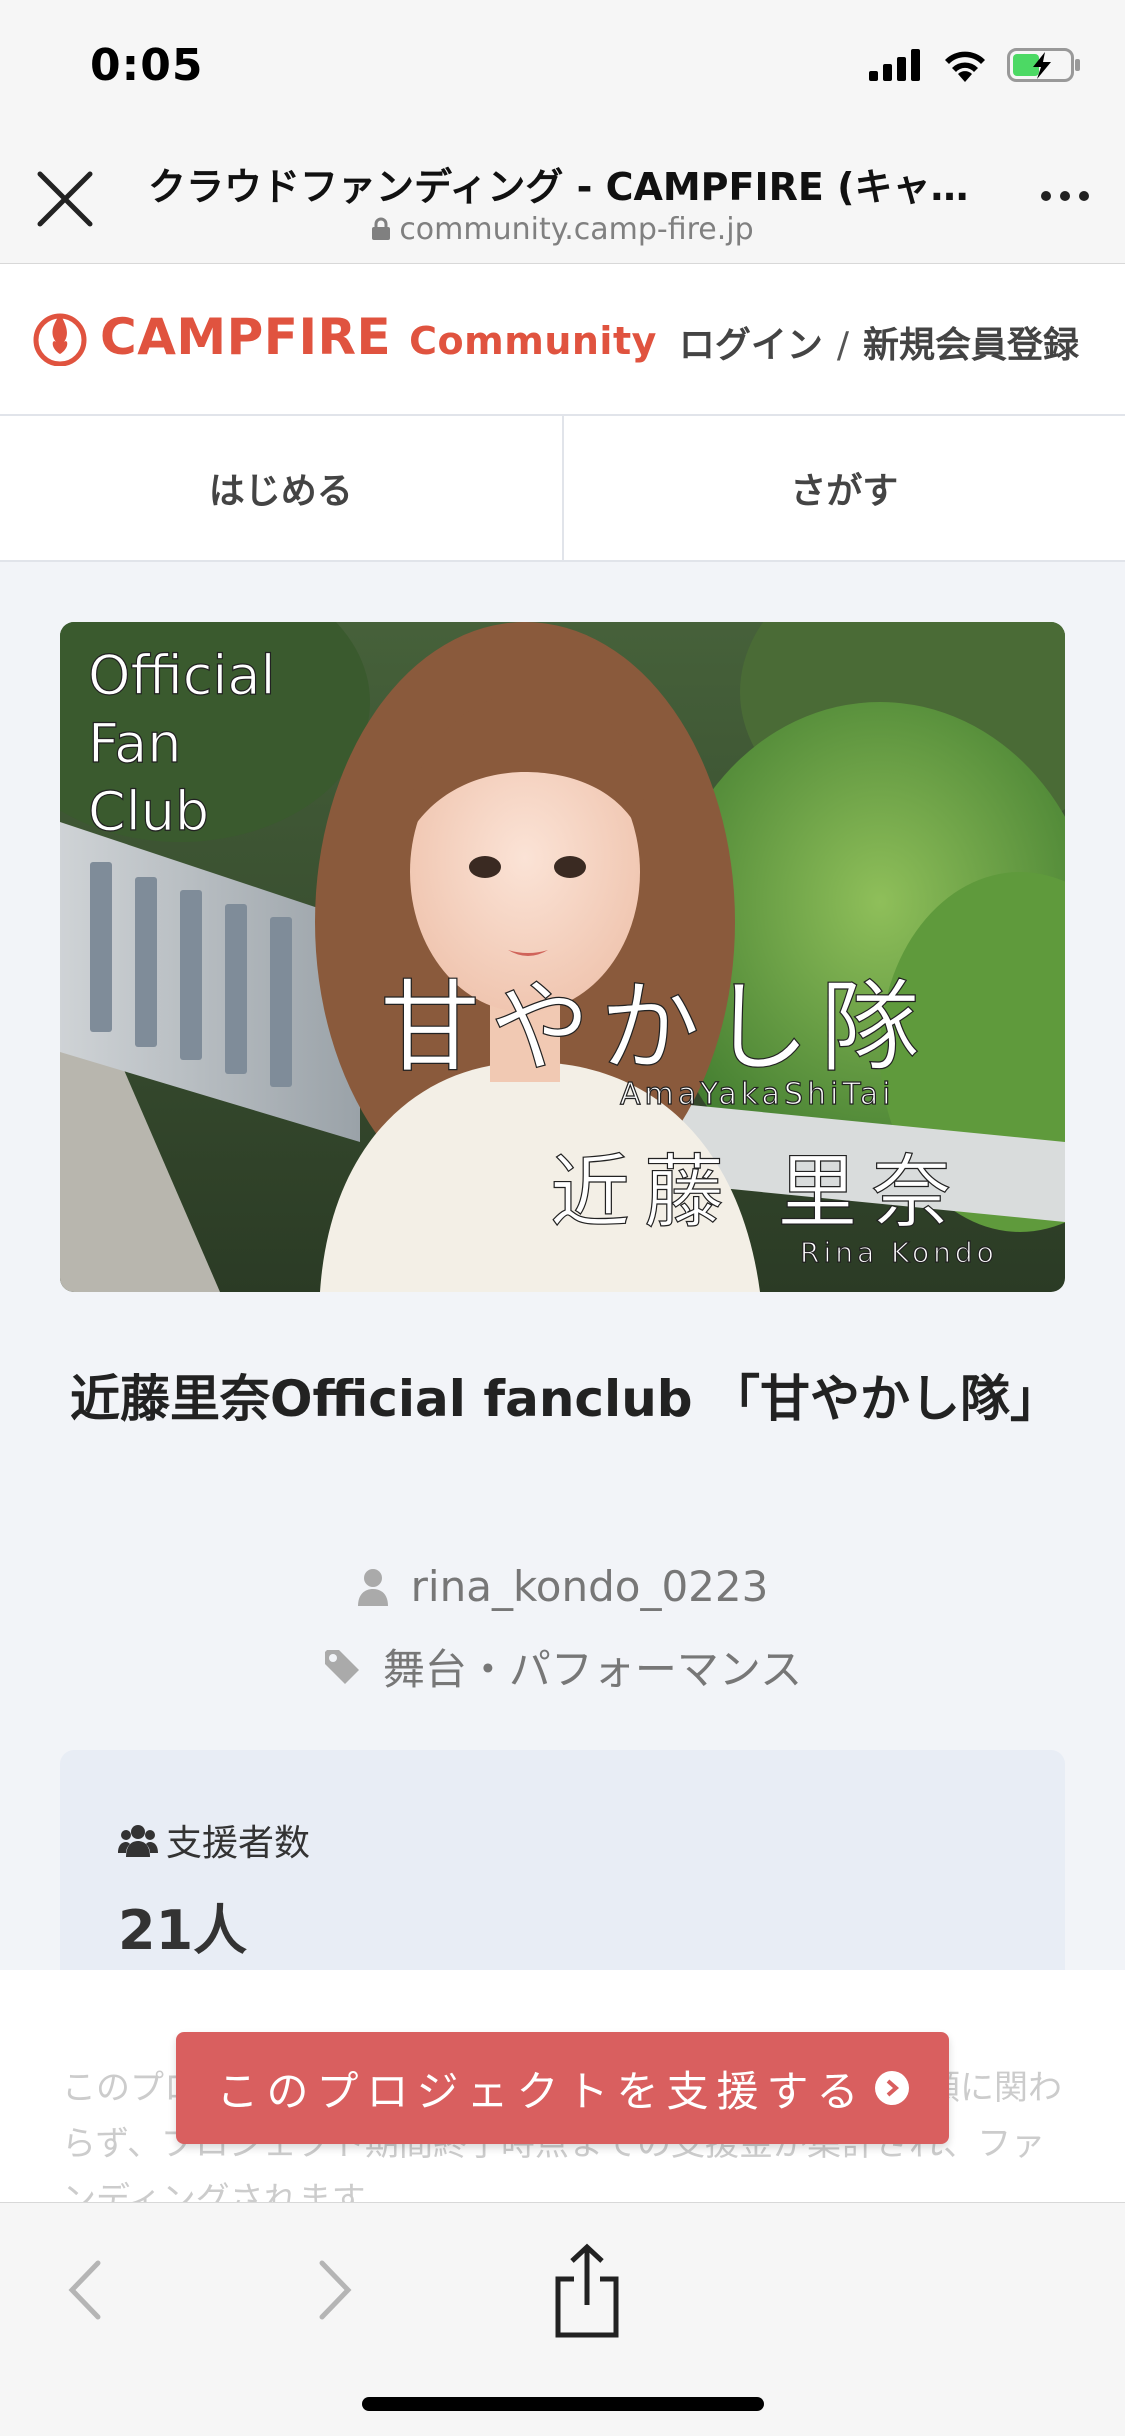 The width and height of the screenshot is (1125, 2436). Describe the element at coordinates (1065, 196) in the screenshot. I see `more-options-icon` at that location.